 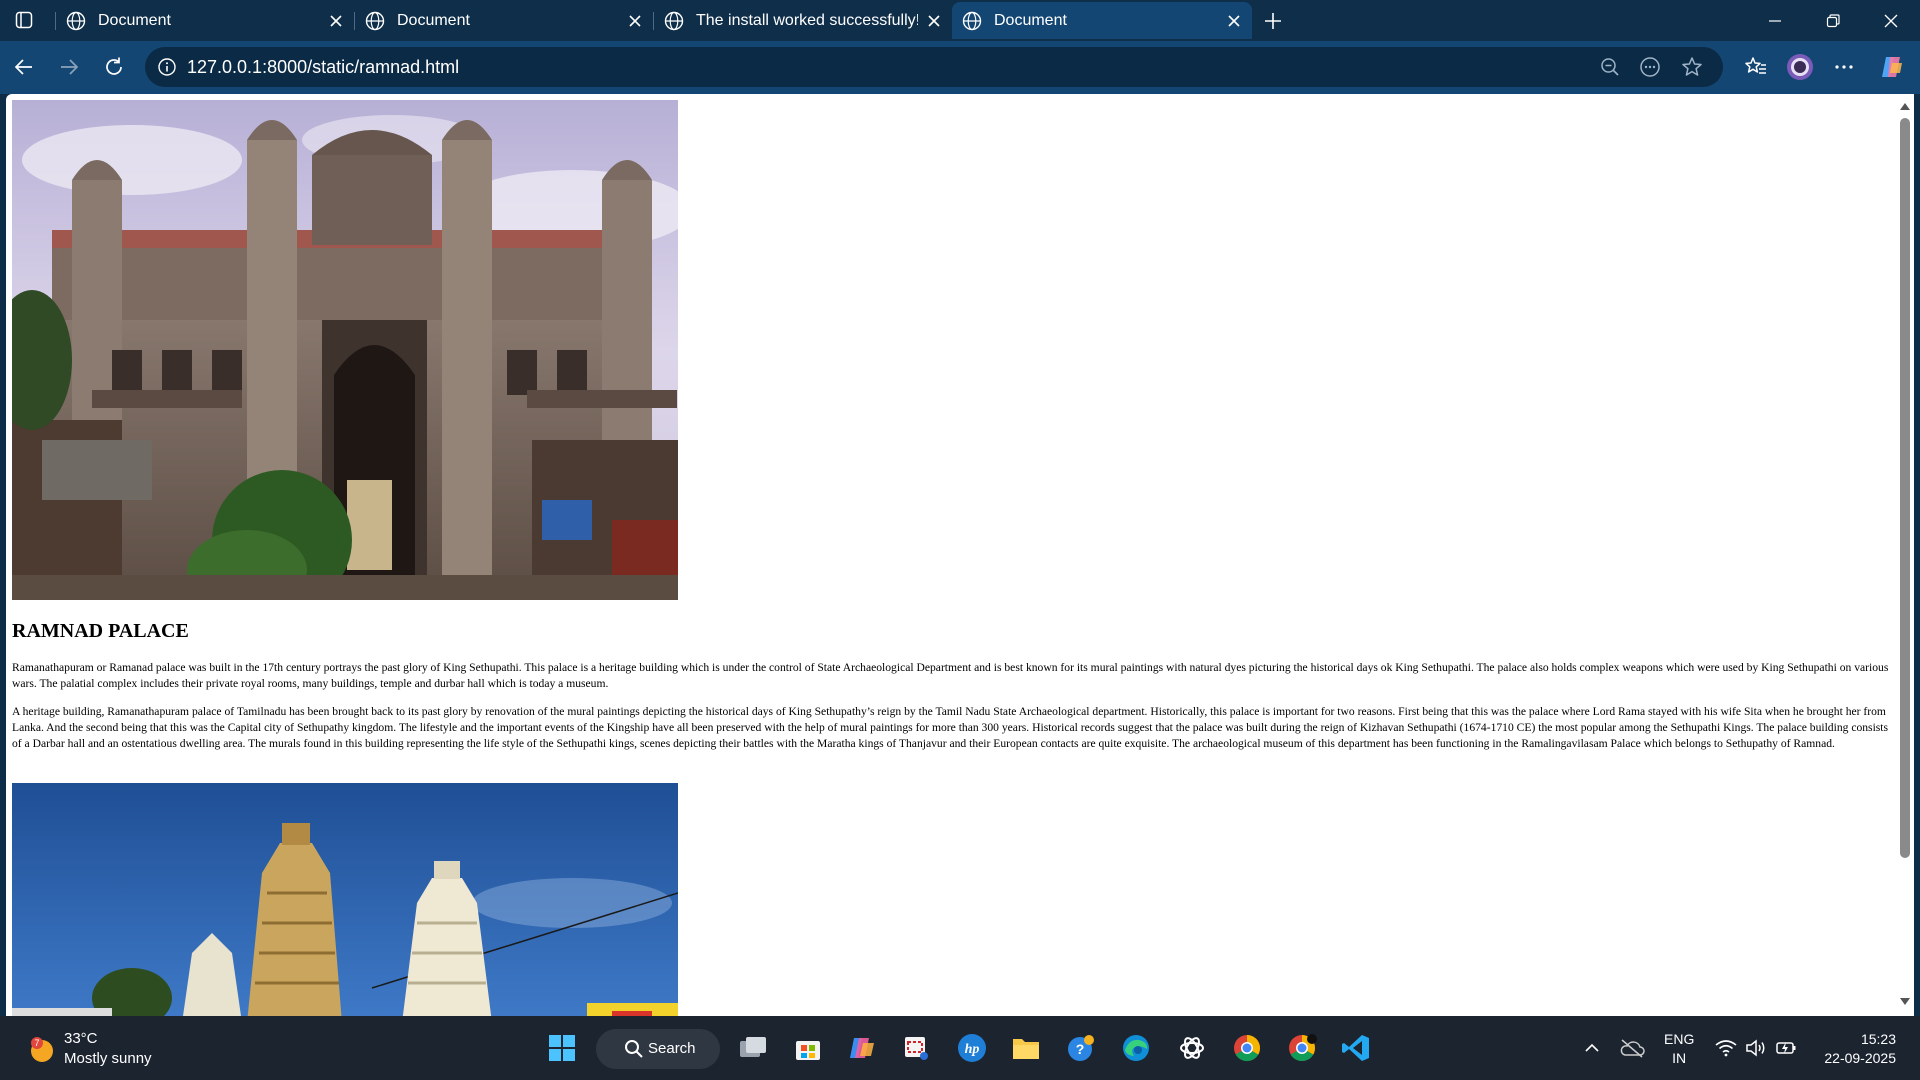 I want to click on minimize-button, so click(x=1775, y=21).